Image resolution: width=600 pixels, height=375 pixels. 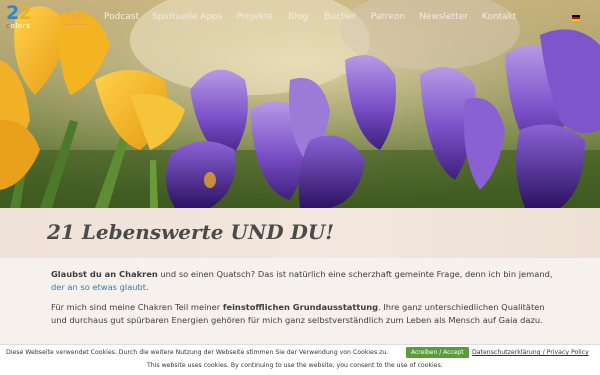 I want to click on p2-bold: feinstofflichen Grundausstattung, so click(x=300, y=307).